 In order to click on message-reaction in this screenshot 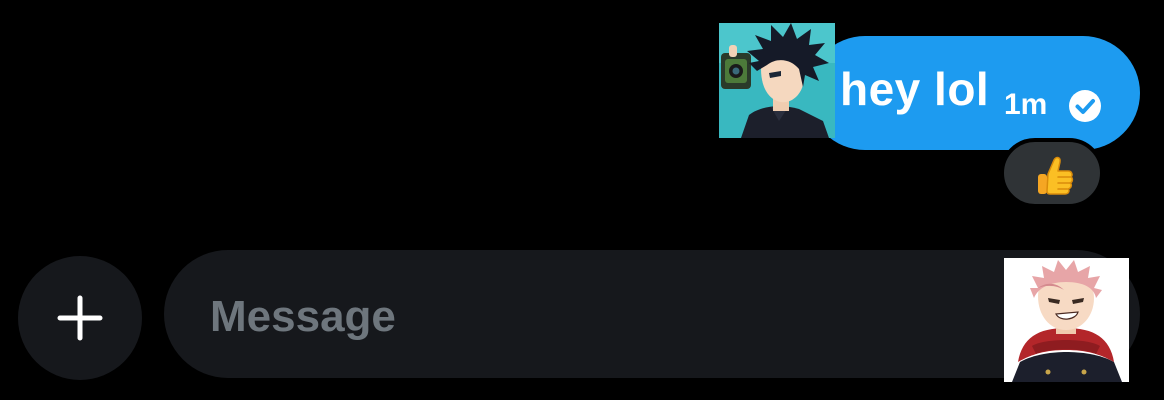, I will do `click(1052, 173)`.